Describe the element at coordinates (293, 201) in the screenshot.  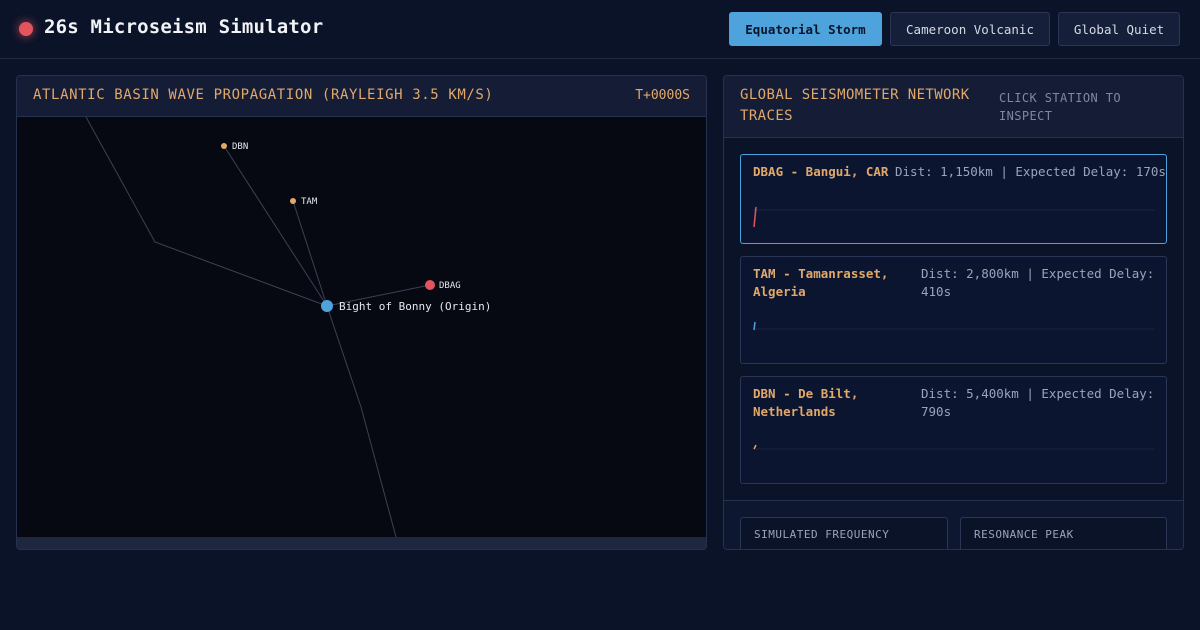
I see `station-tam-marker-icon` at that location.